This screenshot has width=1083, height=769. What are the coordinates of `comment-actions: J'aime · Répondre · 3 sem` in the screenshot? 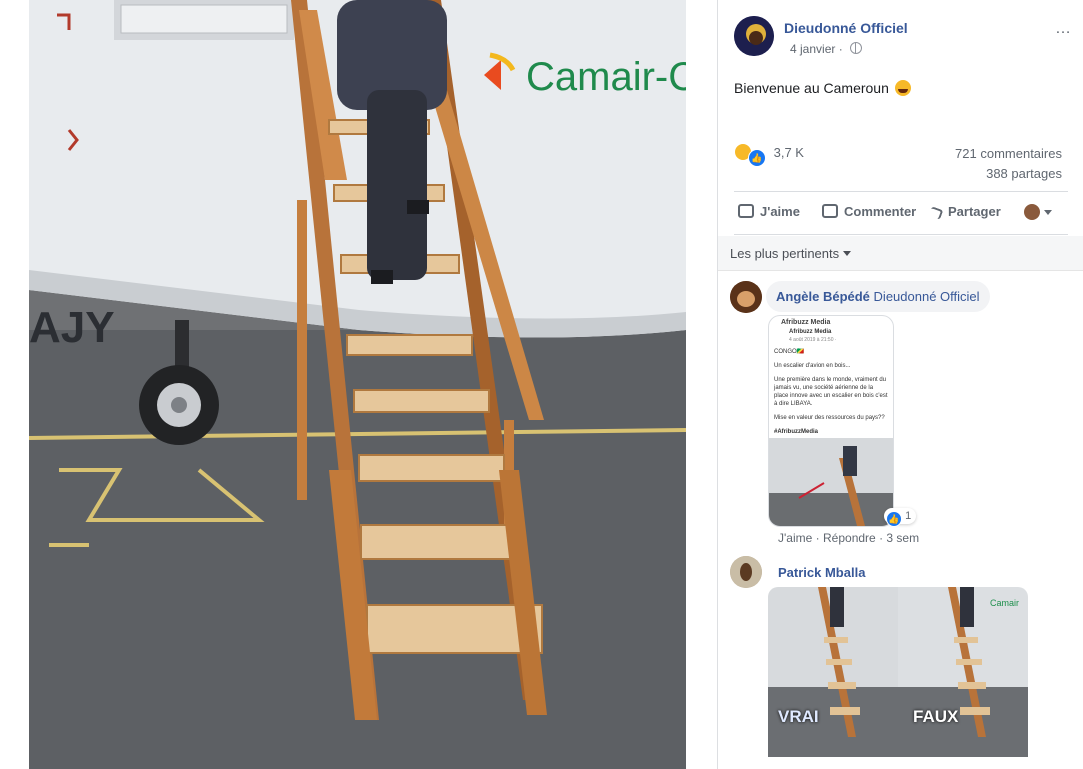 It's located at (848, 538).